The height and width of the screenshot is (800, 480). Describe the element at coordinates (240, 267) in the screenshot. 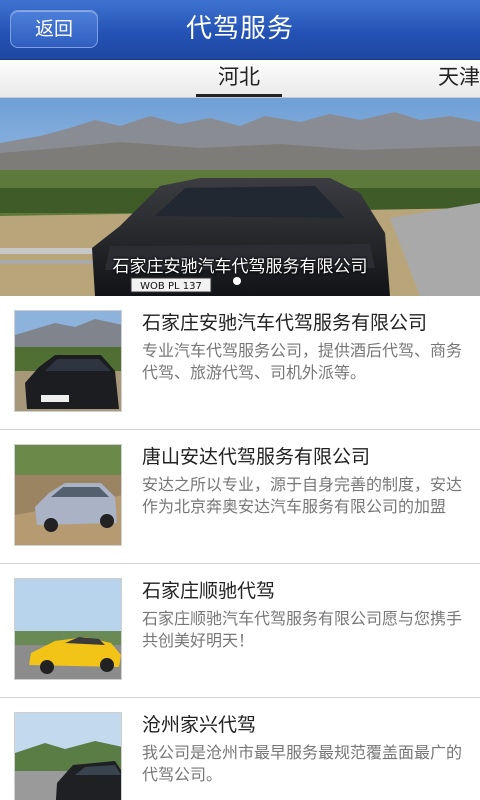

I see `banner-caption: 石家庄安驰汽车代驾服务有限公司` at that location.